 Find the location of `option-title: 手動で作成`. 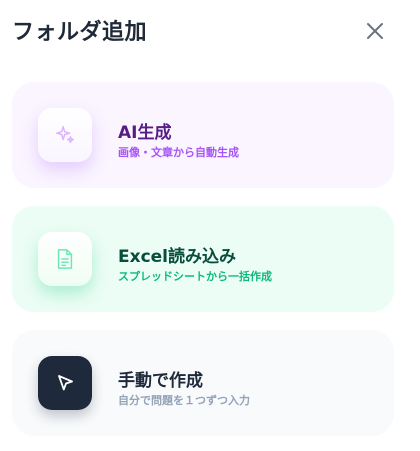

option-title: 手動で作成 is located at coordinates (160, 381).